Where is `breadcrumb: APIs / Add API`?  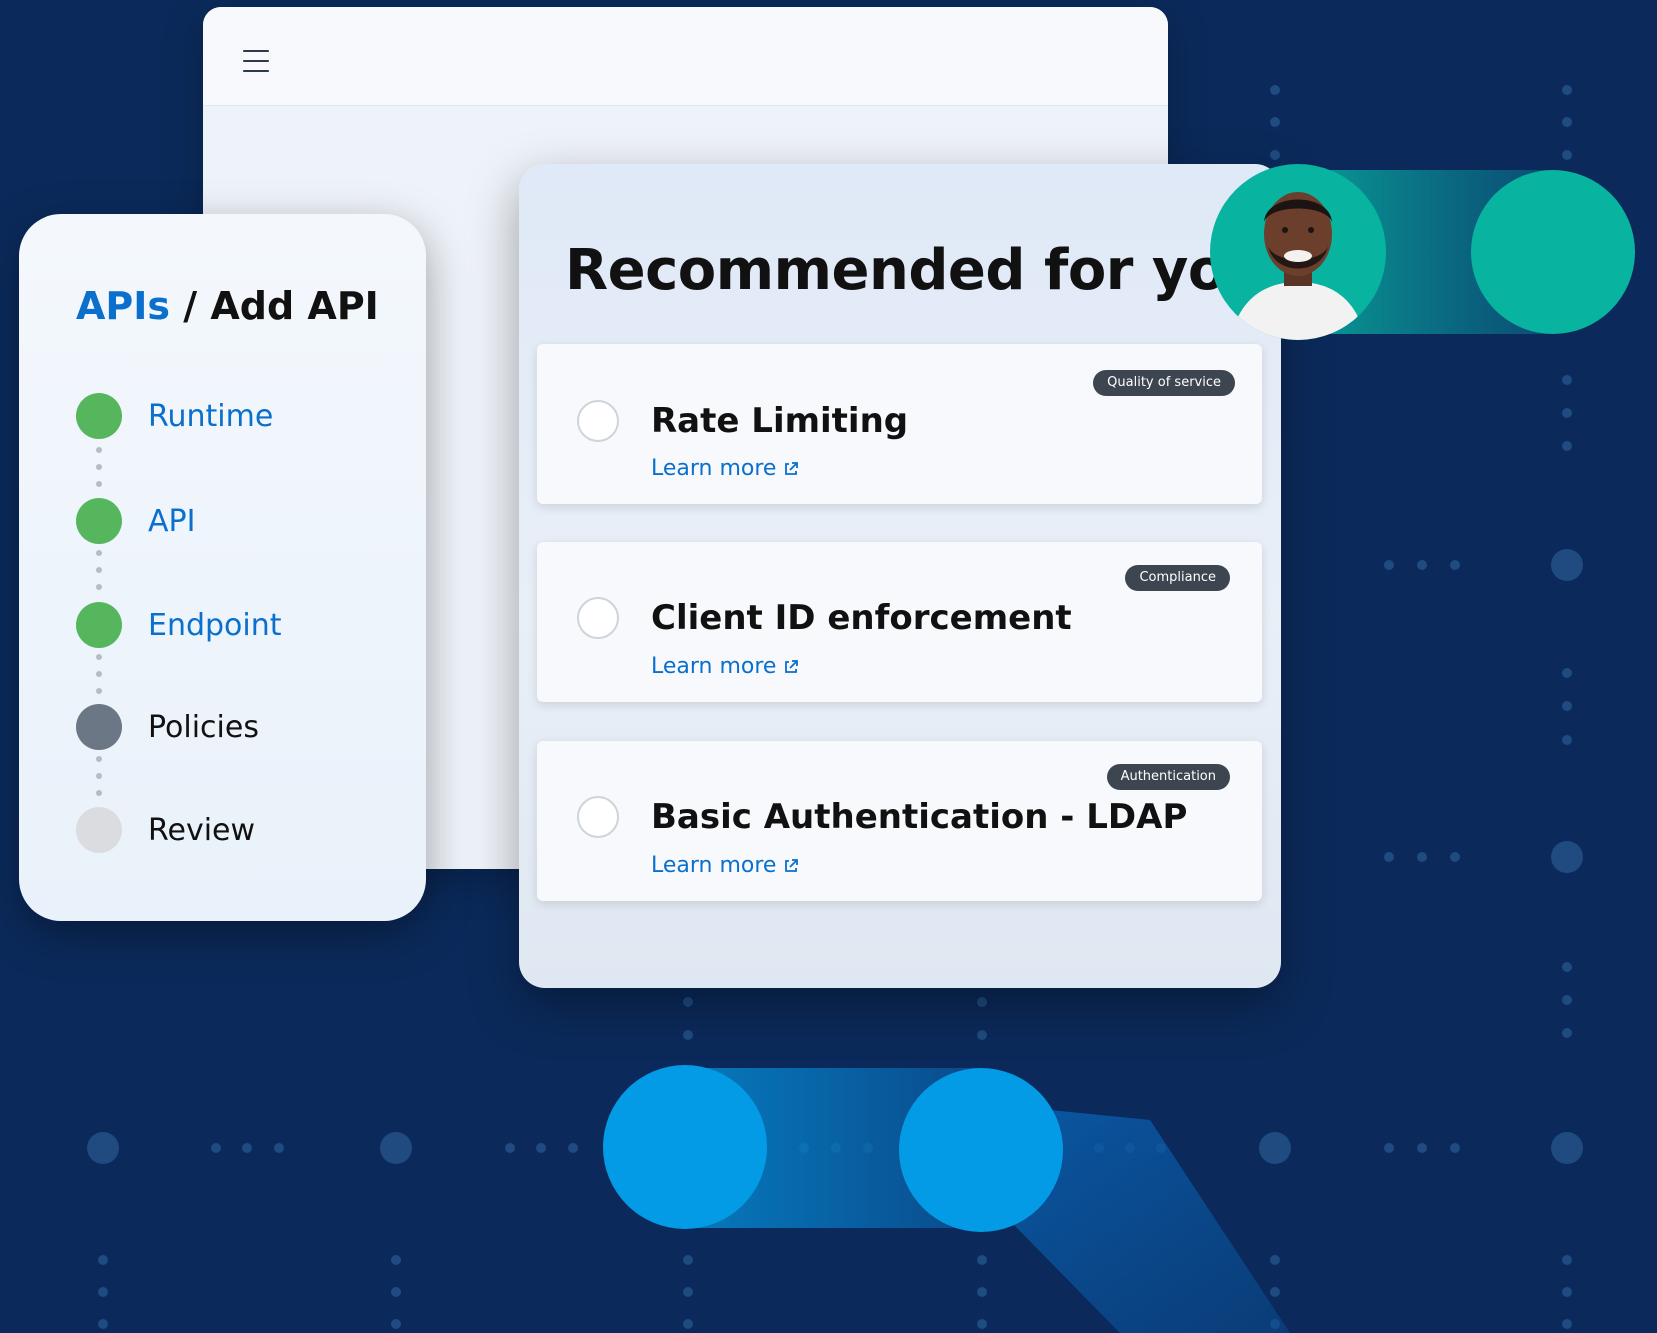 breadcrumb: APIs / Add API is located at coordinates (227, 306).